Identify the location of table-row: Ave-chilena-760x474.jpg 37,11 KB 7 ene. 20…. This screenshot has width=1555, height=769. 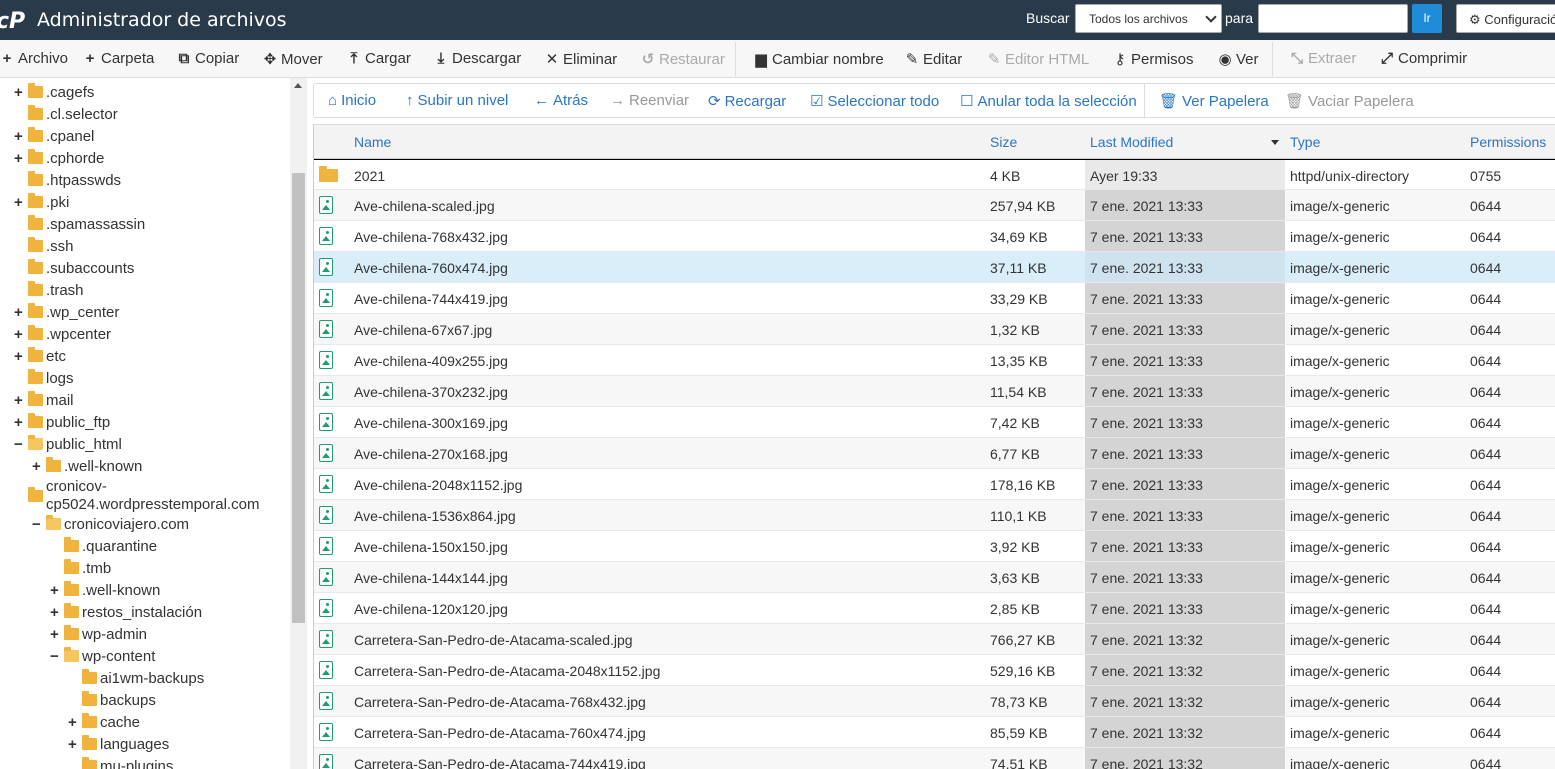
(934, 267).